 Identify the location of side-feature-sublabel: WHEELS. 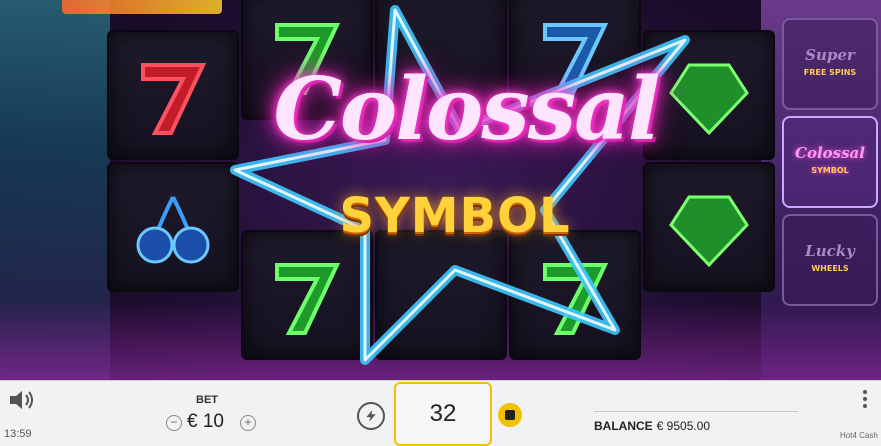
(830, 268).